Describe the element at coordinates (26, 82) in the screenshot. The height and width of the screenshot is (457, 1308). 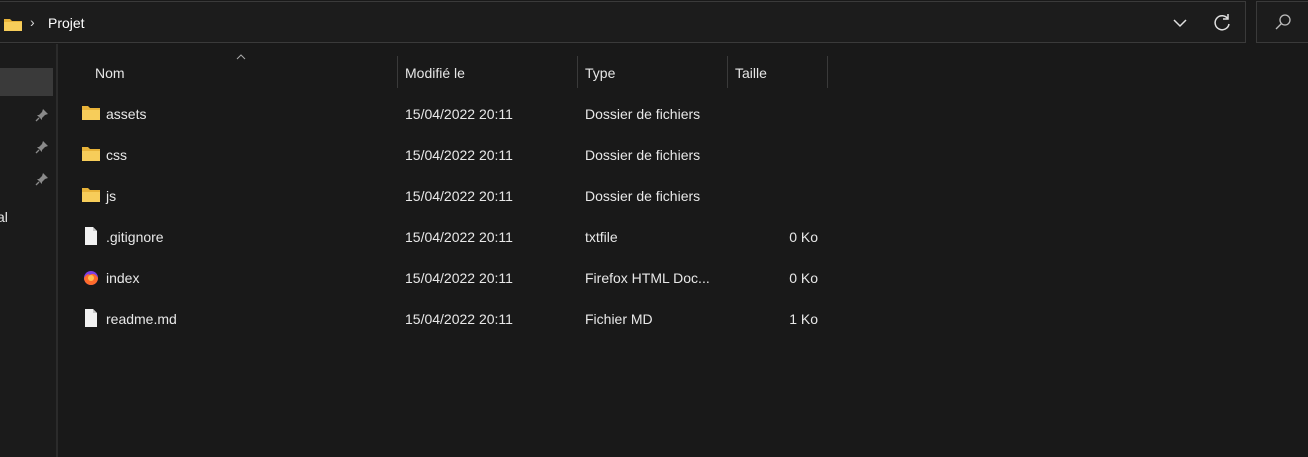
I see `nav-item-selected` at that location.